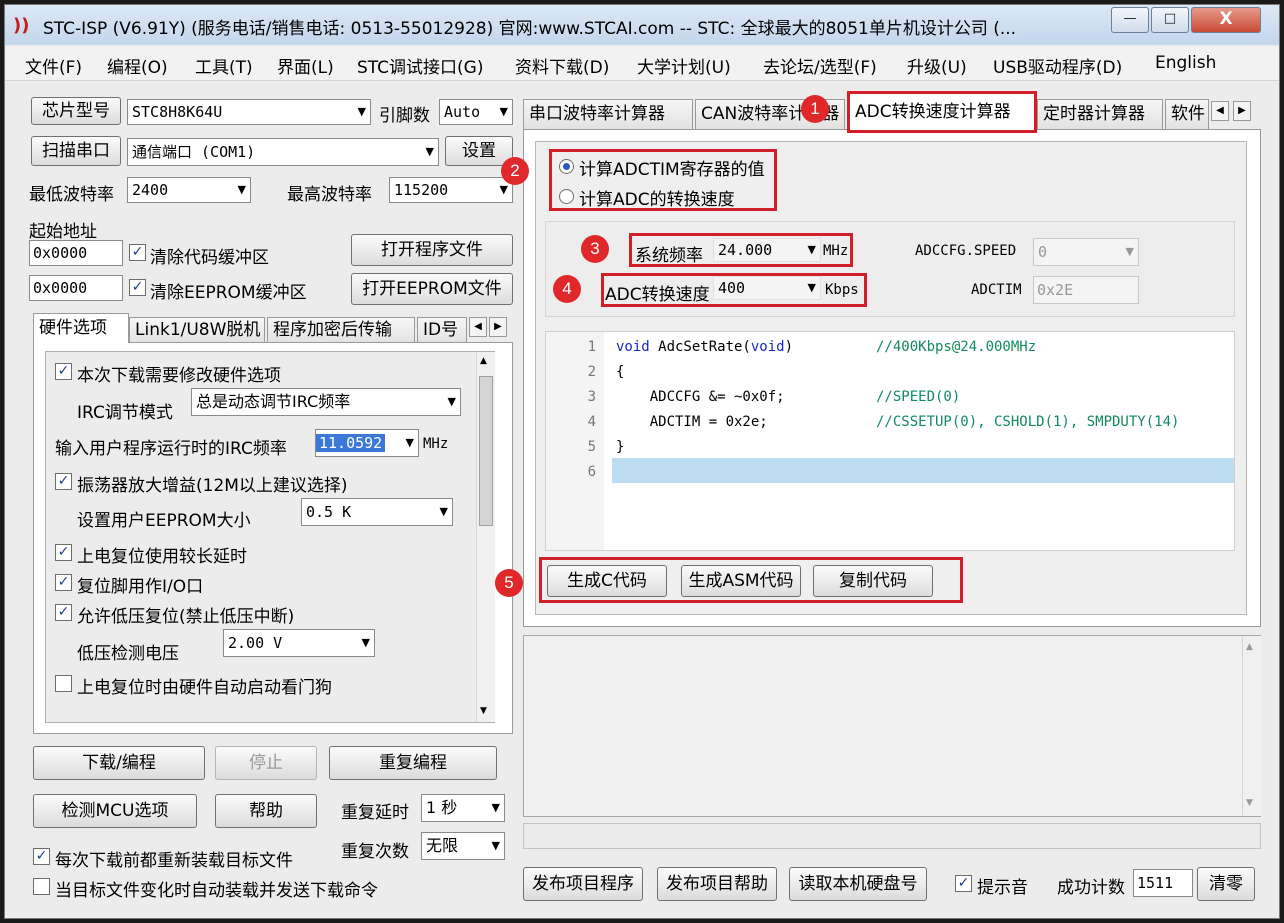  I want to click on chip-model-button: 芯片型号, so click(76, 111).